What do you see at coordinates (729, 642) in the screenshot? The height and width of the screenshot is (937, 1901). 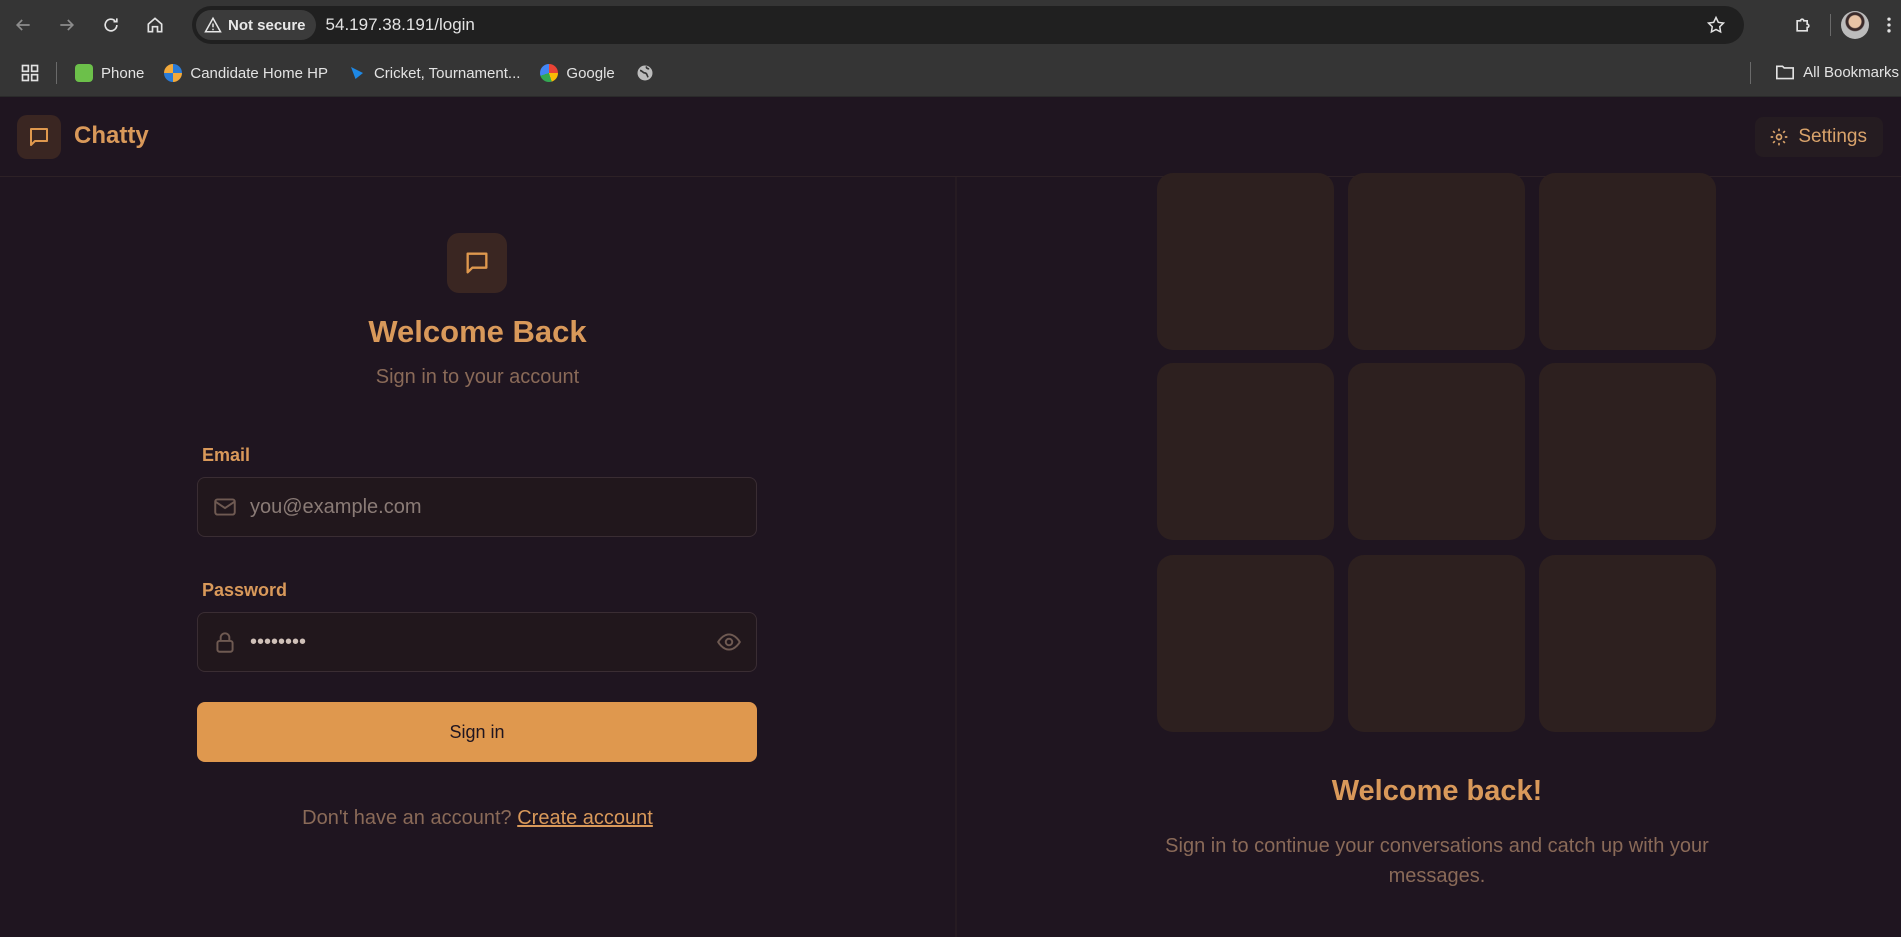 I see `eye-icon` at bounding box center [729, 642].